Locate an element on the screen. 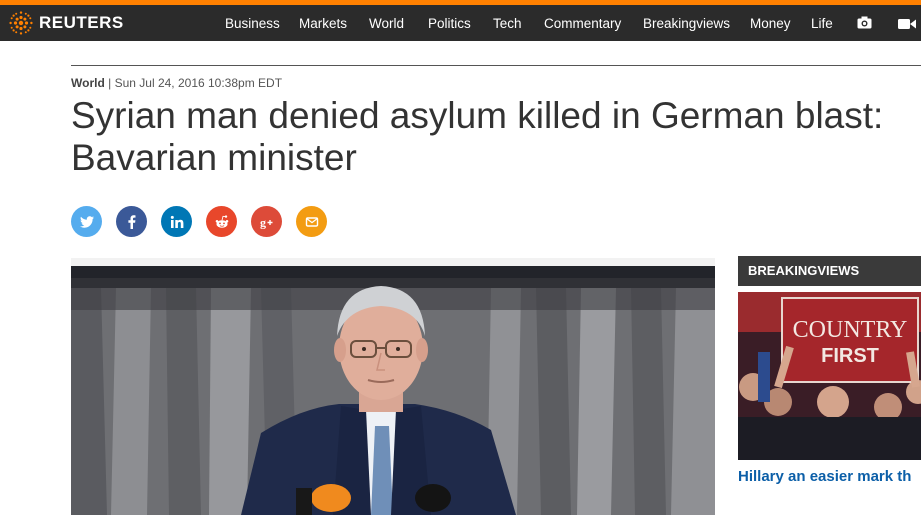 The width and height of the screenshot is (921, 515). nav-commentary: Commentary is located at coordinates (582, 23).